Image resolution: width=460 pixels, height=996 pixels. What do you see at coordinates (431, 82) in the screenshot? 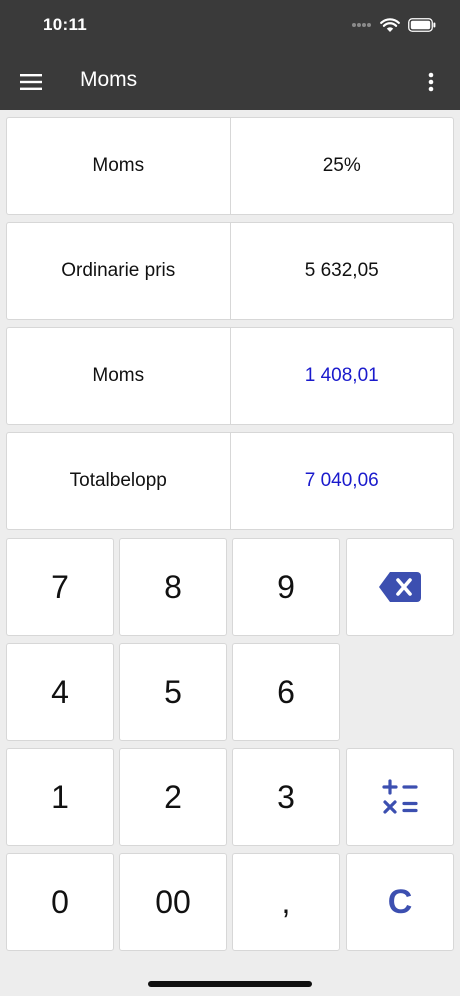
I see `more-vertical-icon` at bounding box center [431, 82].